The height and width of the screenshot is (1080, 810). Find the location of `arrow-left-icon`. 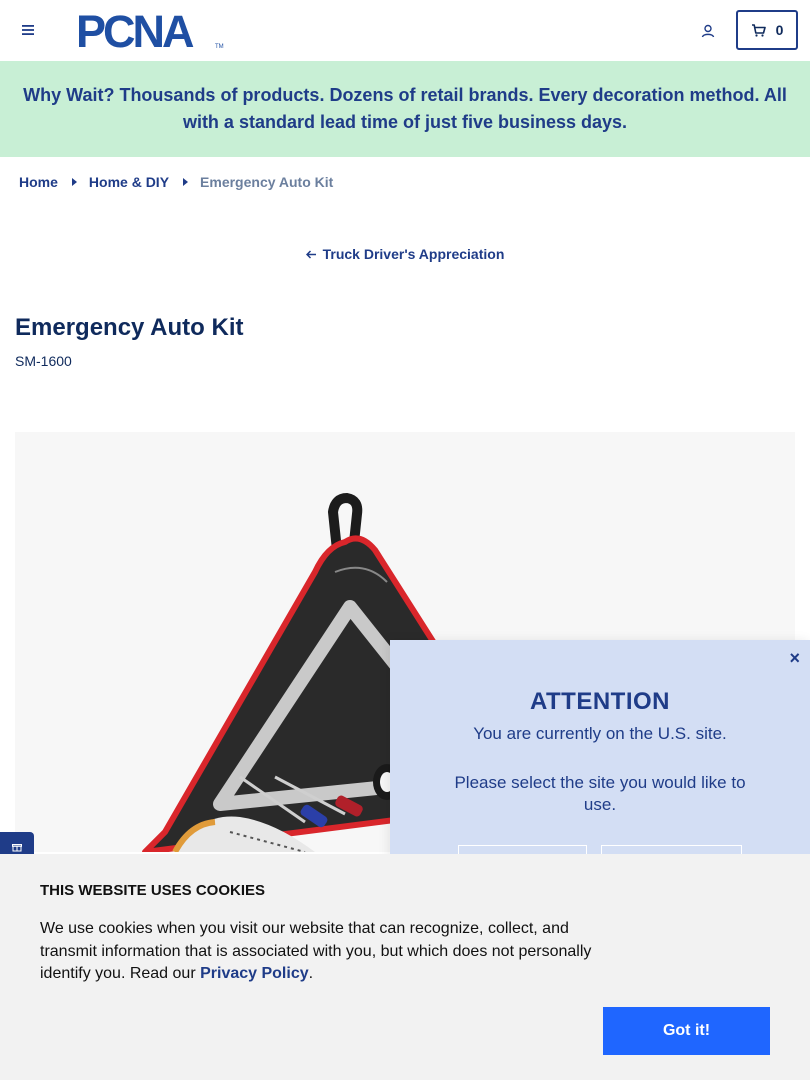

arrow-left-icon is located at coordinates (311, 254).